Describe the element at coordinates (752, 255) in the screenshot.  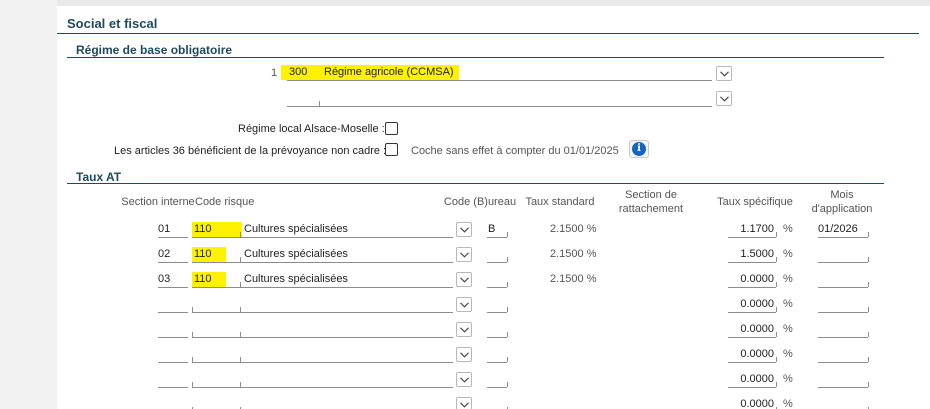
I see `taux-specifique-field: 1.5000` at that location.